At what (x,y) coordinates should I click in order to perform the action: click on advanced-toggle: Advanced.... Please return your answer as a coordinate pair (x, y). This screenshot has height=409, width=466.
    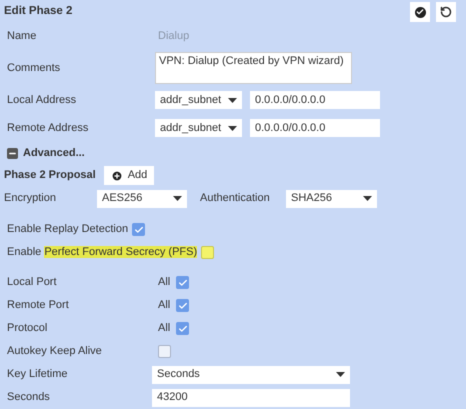
    Looking at the image, I should click on (54, 153).